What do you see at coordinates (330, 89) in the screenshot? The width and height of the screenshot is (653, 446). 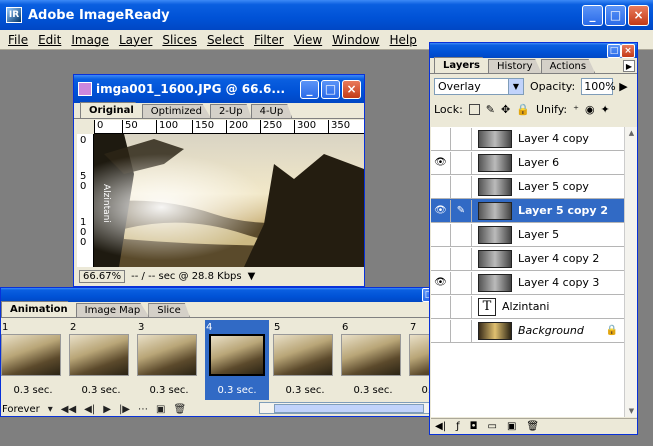 I see `doc-maximize-button: □` at bounding box center [330, 89].